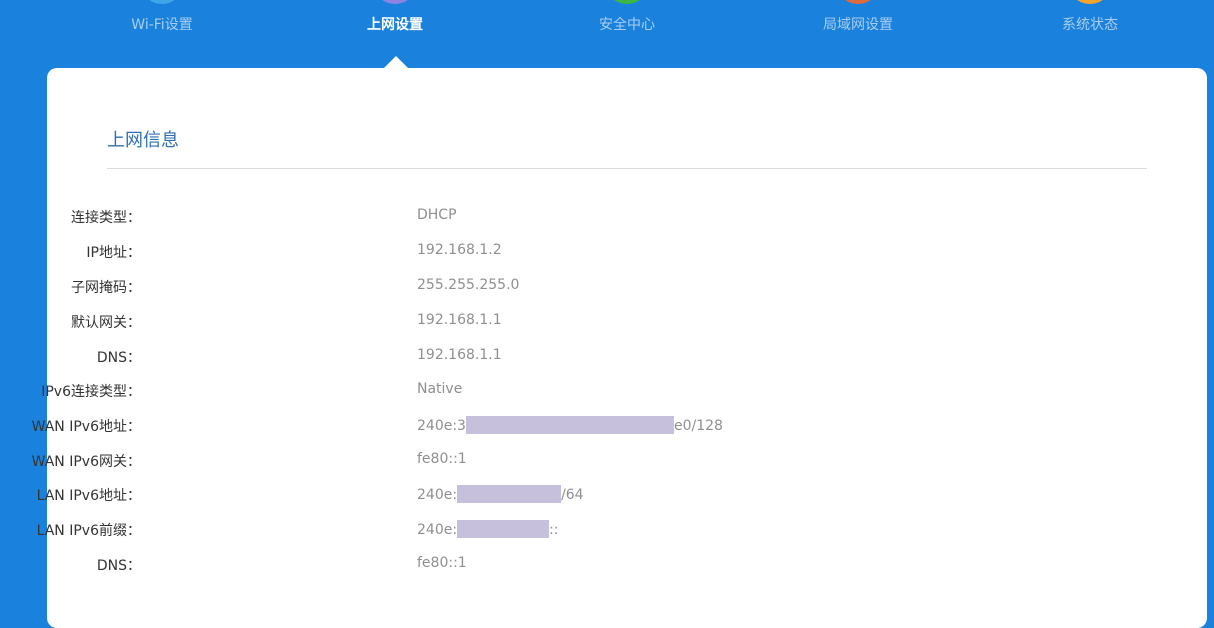 This screenshot has width=1214, height=628. Describe the element at coordinates (86, 427) in the screenshot. I see `row-label: WAN IPv6地址：` at that location.